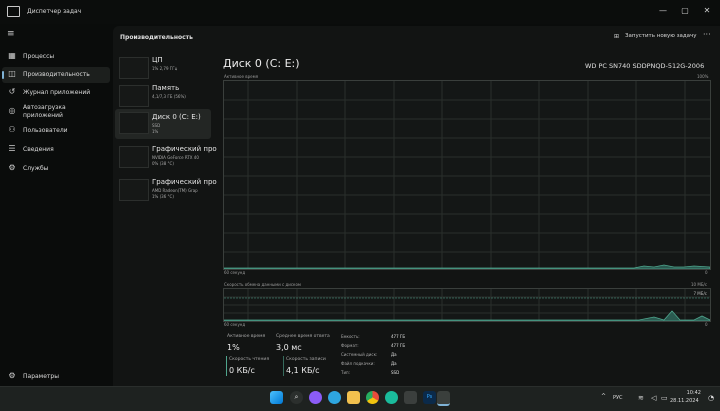 Image resolution: width=720 pixels, height=411 pixels. What do you see at coordinates (663, 11) in the screenshot?
I see `minimize-icon: —` at bounding box center [663, 11].